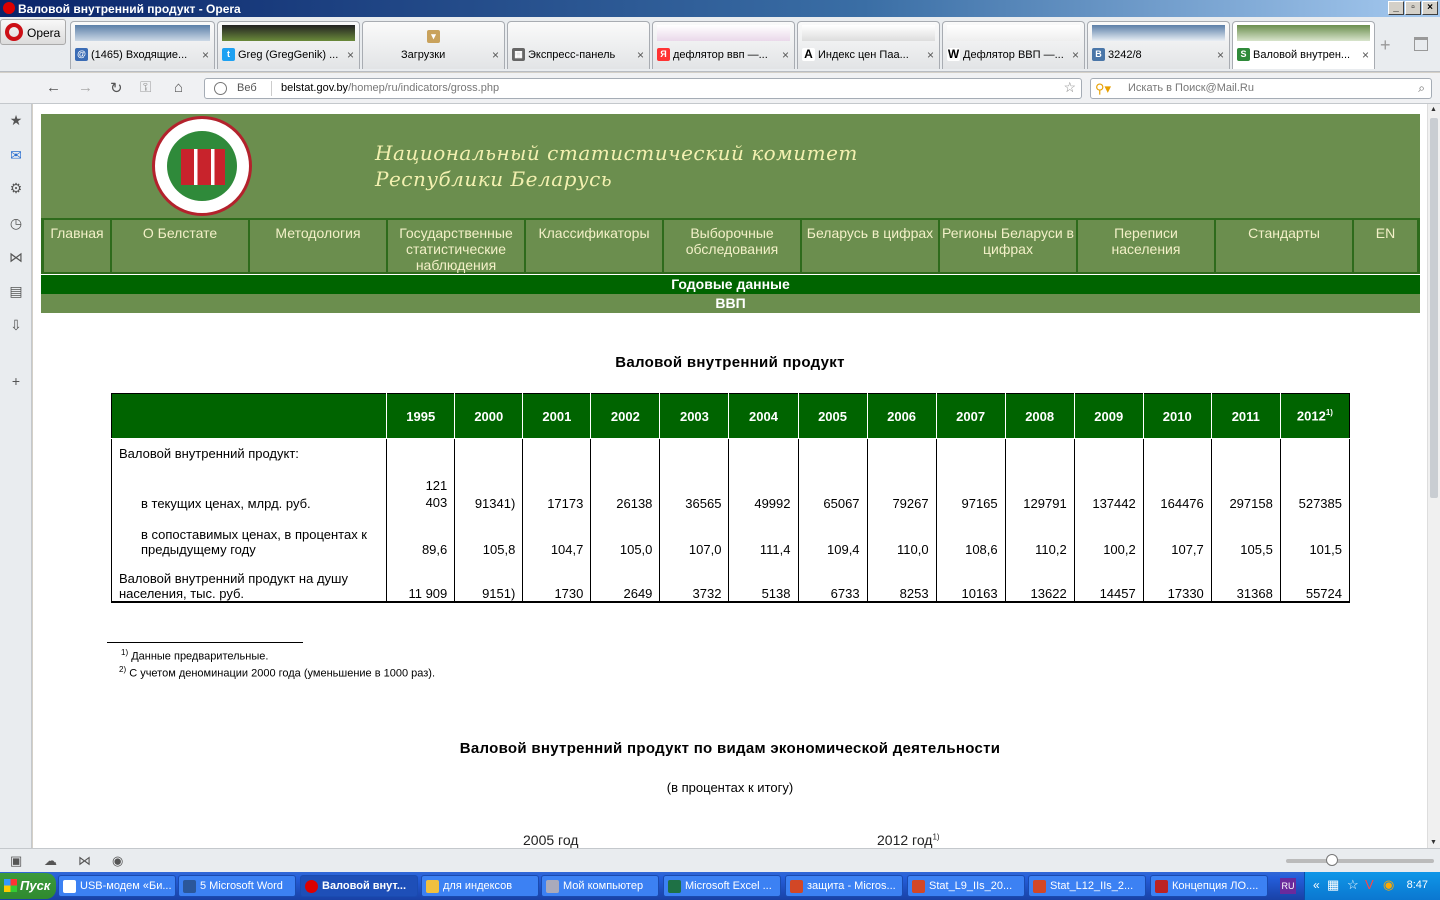 This screenshot has height=900, width=1440. I want to click on network-icon: ▦, so click(1333, 885).